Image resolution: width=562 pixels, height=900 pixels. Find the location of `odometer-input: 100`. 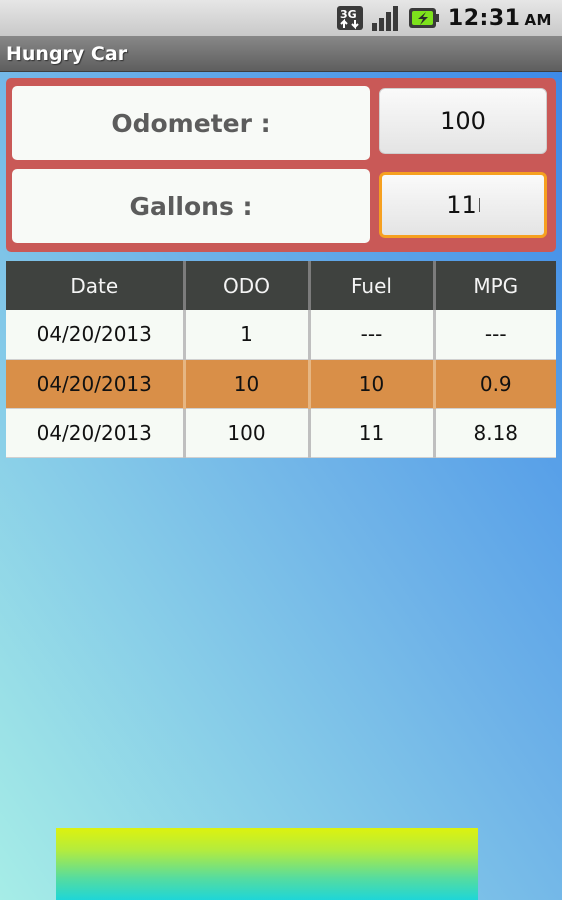

odometer-input: 100 is located at coordinates (463, 121).